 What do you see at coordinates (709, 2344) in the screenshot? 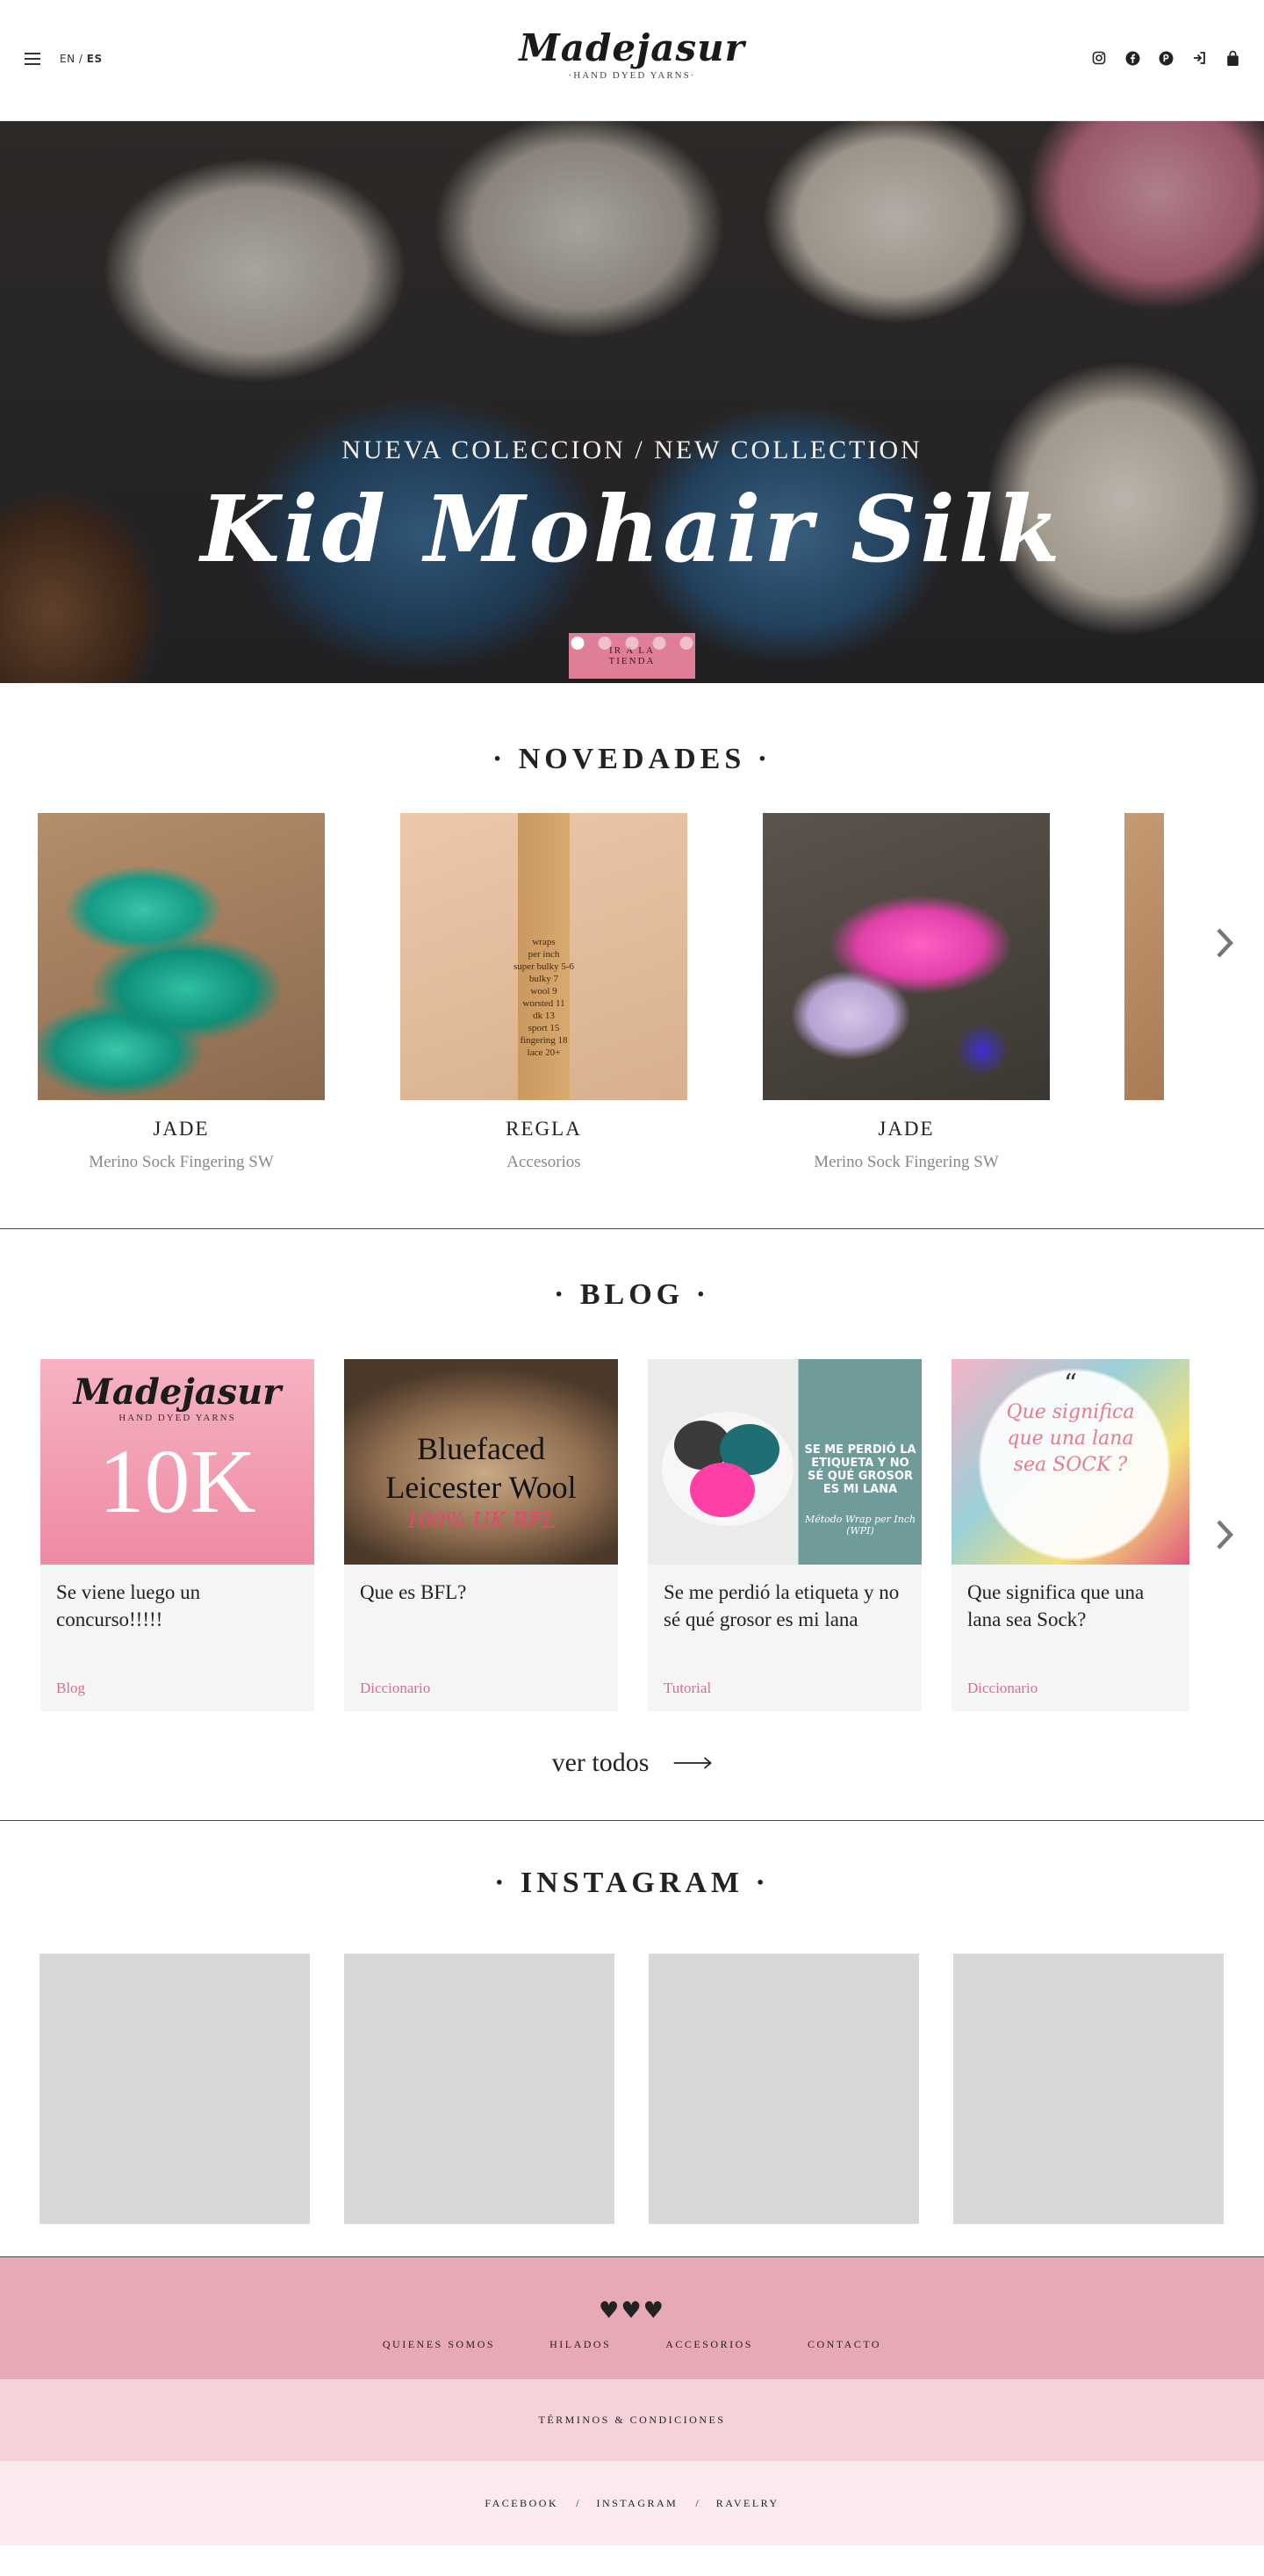
I see `footer-link-accessories: ACCESORIOS` at bounding box center [709, 2344].